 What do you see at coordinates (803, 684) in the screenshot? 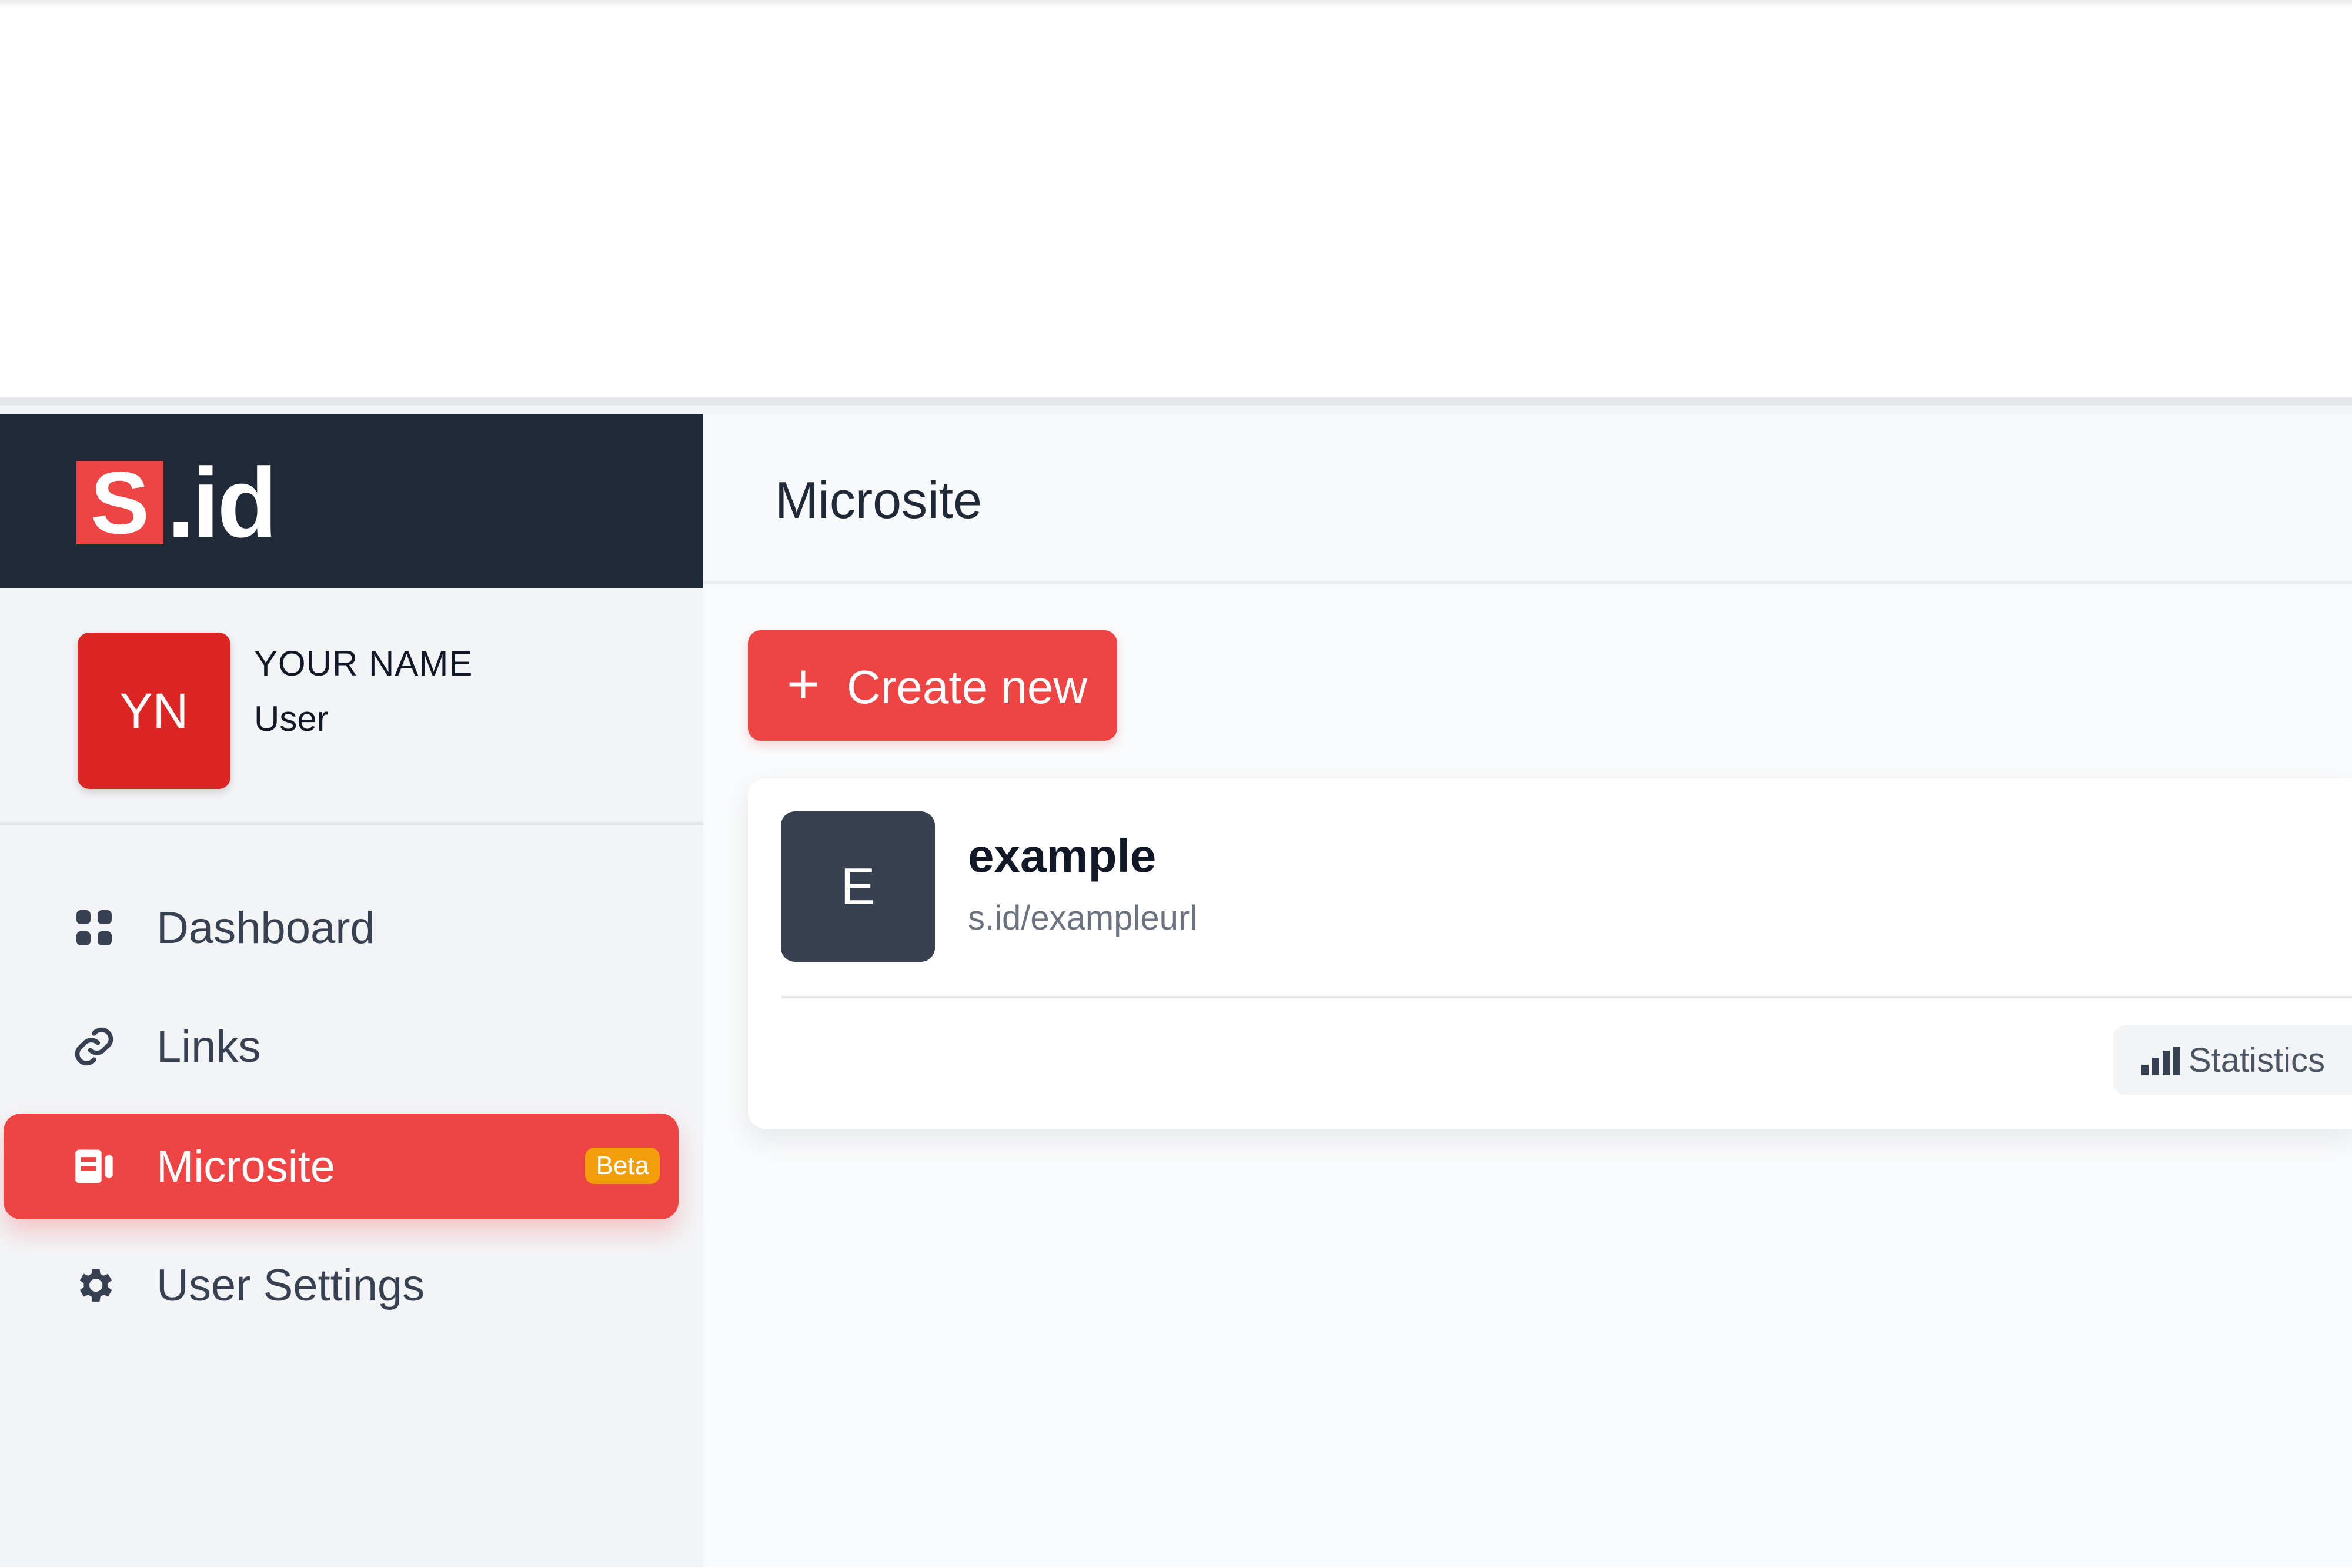
I see `plus-icon: +` at bounding box center [803, 684].